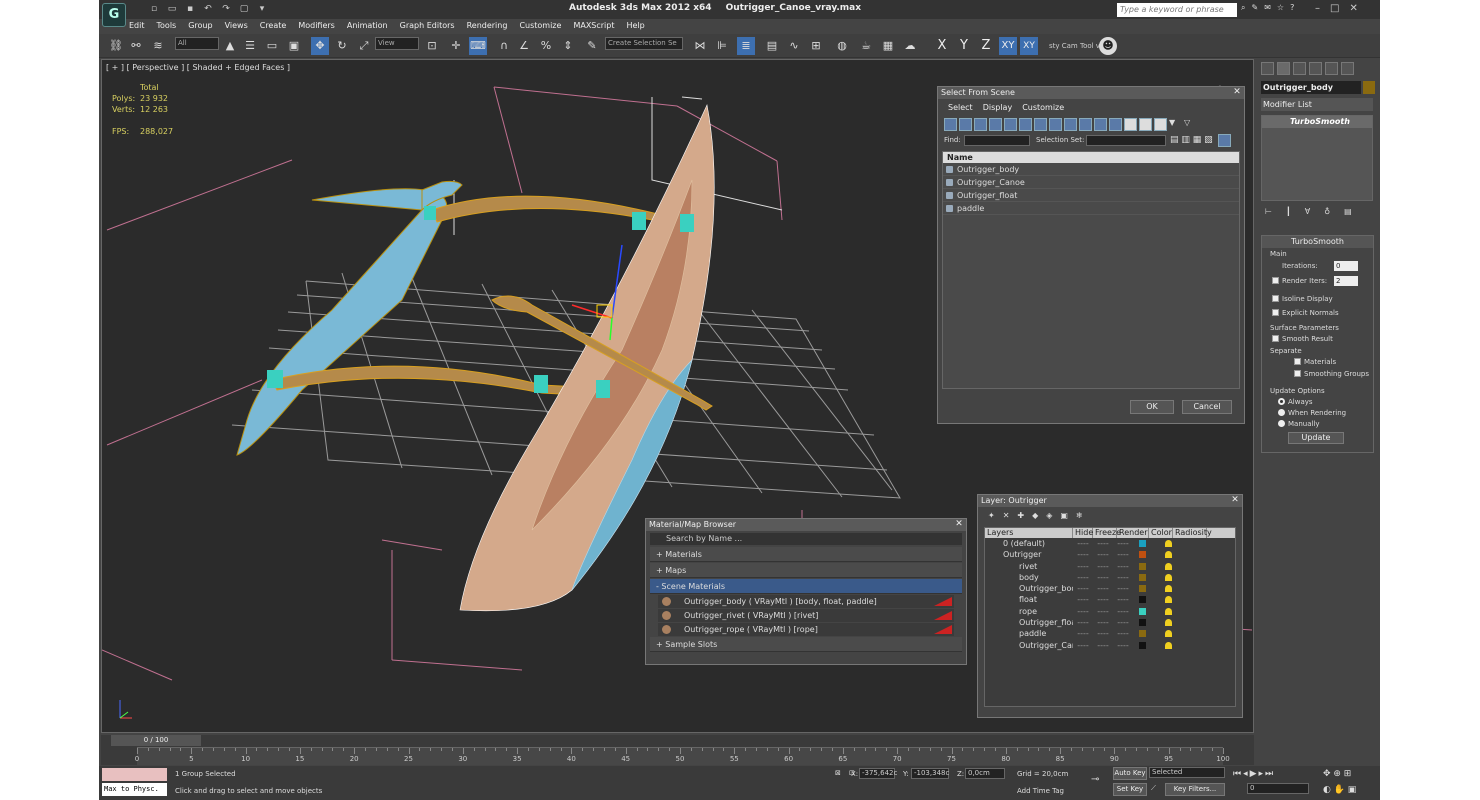  I want to click on schematic-view-icon: ⊞, so click(816, 46).